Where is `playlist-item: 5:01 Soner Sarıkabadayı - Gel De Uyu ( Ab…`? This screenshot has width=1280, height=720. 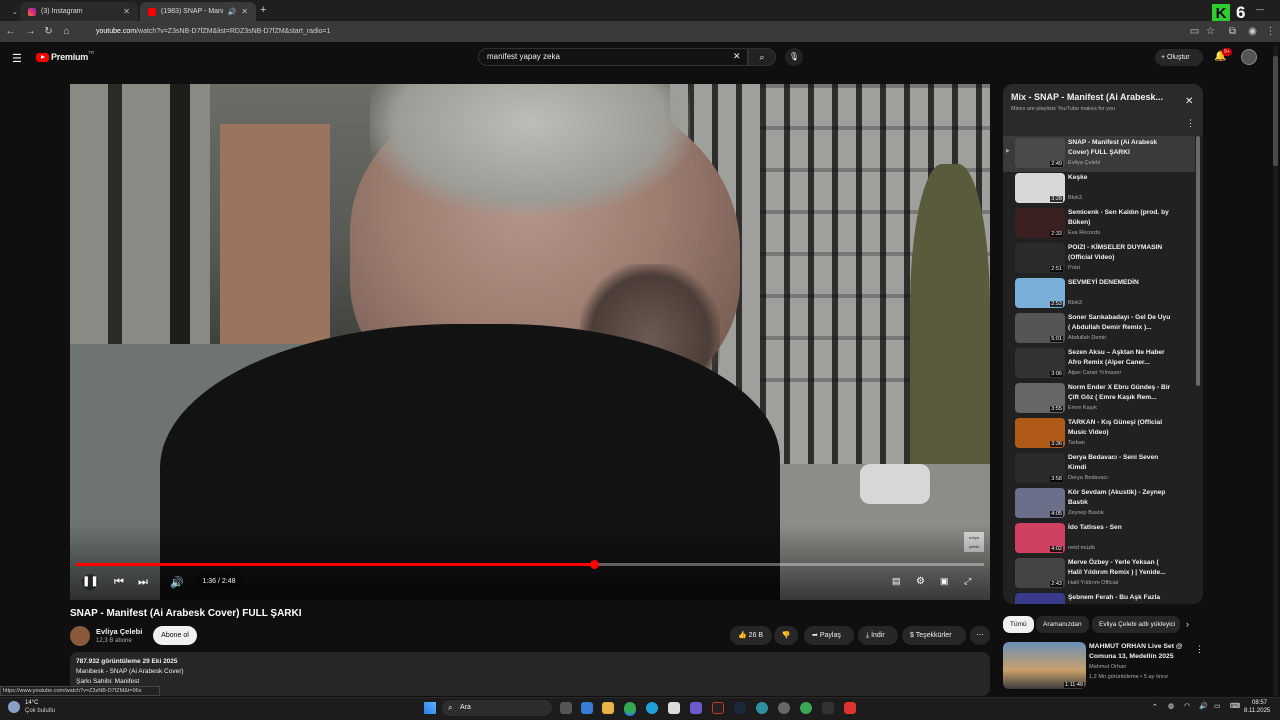 playlist-item: 5:01 Soner Sarıkabadayı - Gel De Uyu ( Ab… is located at coordinates (1105, 330).